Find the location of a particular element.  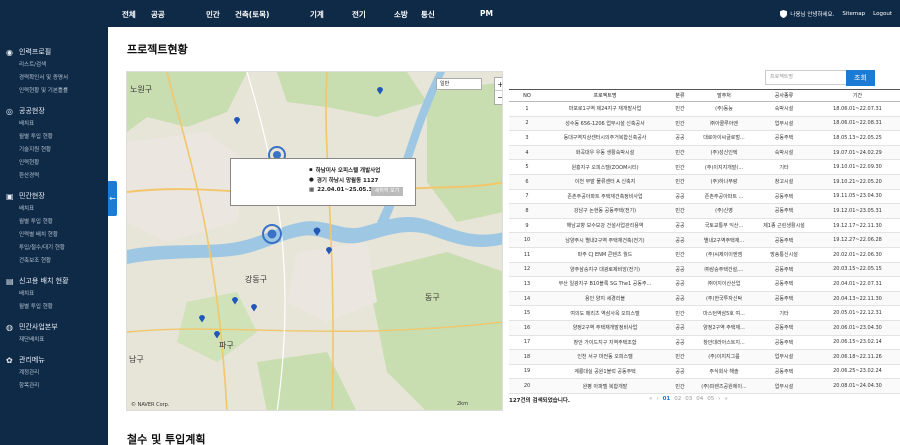

search-button: 조회 is located at coordinates (860, 78).